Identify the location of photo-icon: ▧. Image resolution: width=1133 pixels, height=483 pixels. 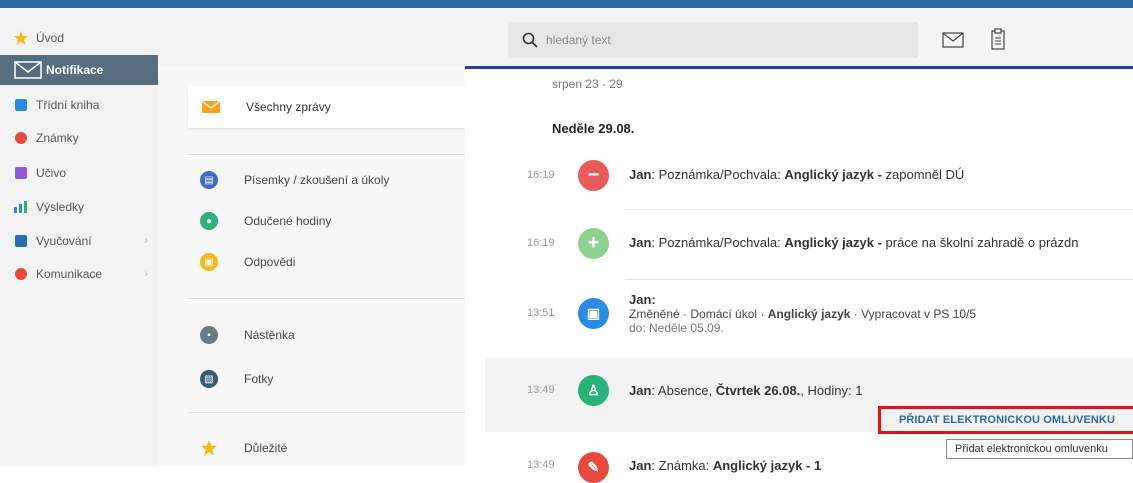
(209, 379).